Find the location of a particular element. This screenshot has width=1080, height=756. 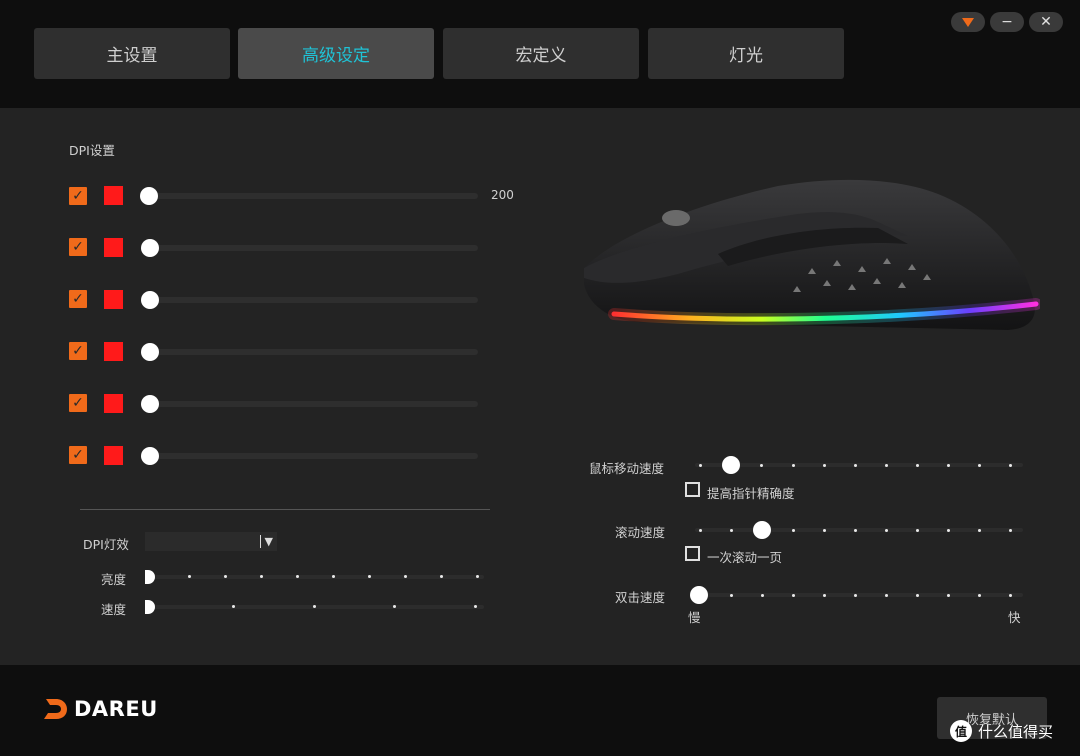

double-click-slider-track is located at coordinates (859, 595).